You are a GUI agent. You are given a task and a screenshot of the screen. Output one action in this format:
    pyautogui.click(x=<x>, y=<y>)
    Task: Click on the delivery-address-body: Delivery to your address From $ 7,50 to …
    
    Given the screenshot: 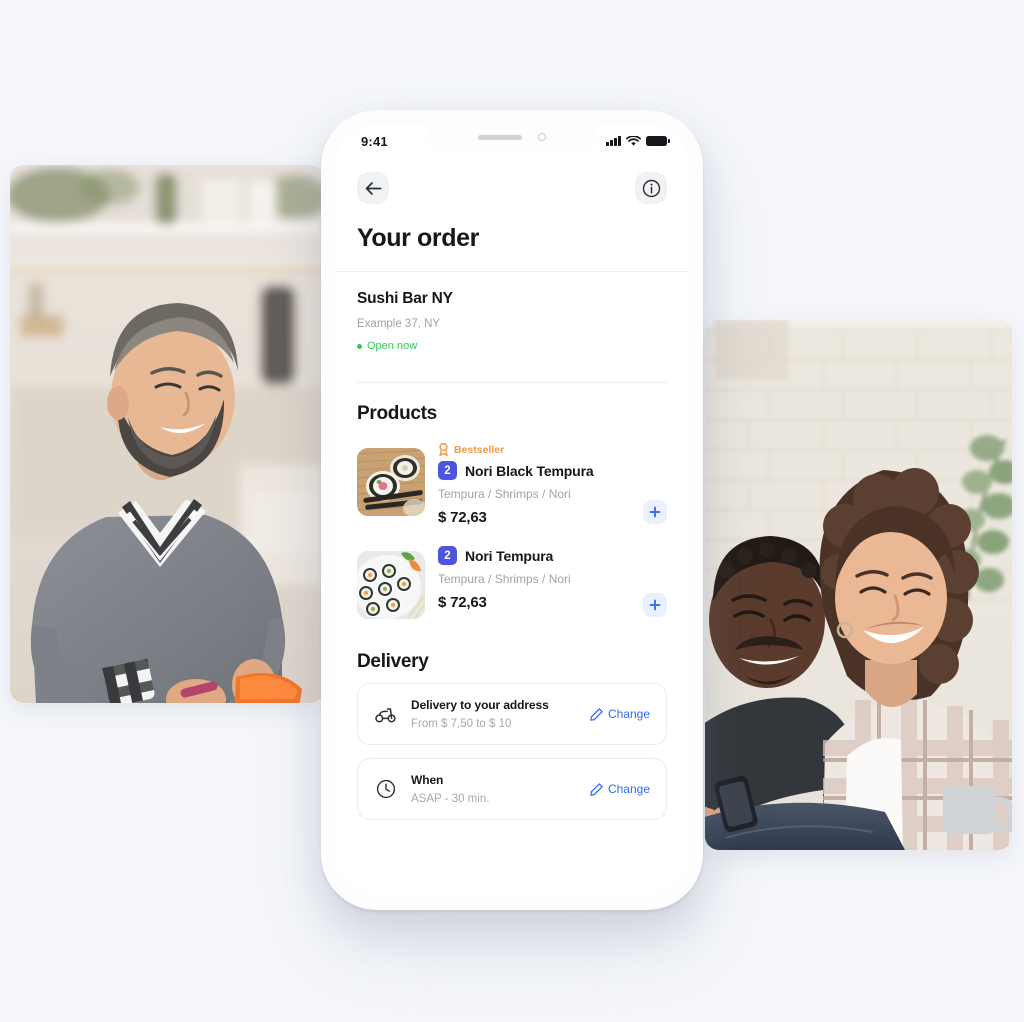 What is the action you would take?
    pyautogui.click(x=494, y=714)
    